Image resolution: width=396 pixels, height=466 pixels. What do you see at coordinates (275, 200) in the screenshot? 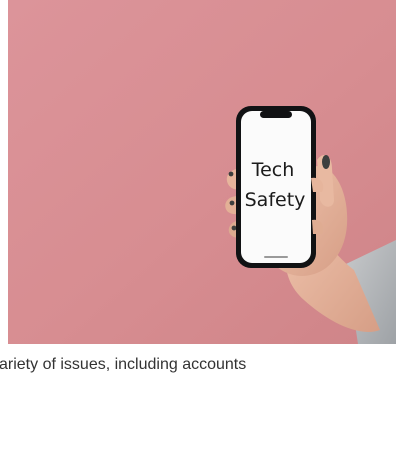
I see `phone-text-line2: Safety` at bounding box center [275, 200].